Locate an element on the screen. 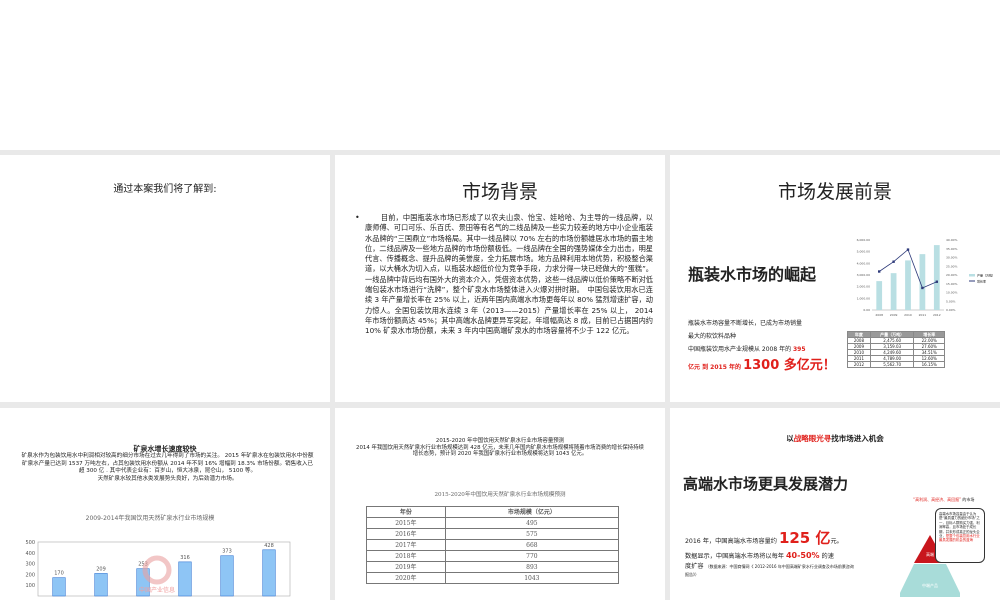  column-header: 市场规模（亿元） is located at coordinates (532, 512).